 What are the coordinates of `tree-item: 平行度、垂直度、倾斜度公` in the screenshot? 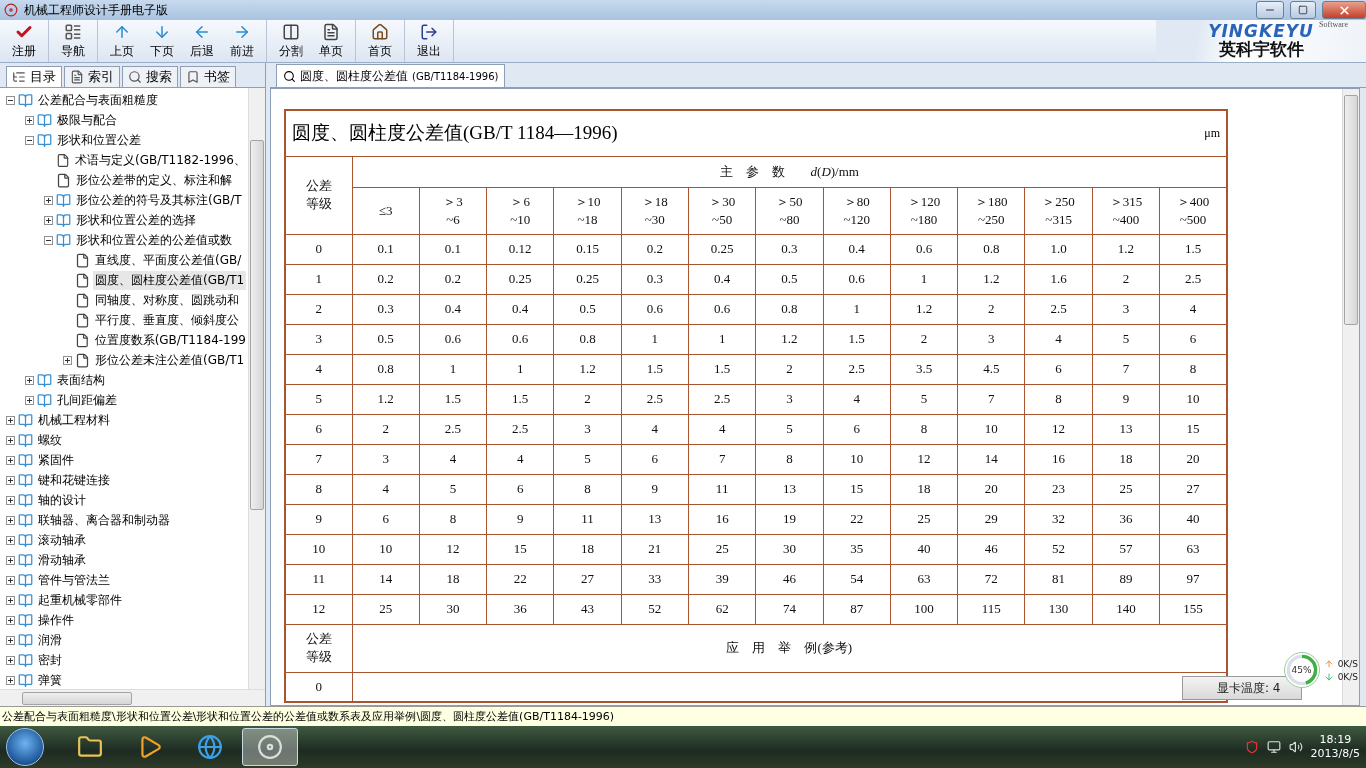 It's located at (167, 320).